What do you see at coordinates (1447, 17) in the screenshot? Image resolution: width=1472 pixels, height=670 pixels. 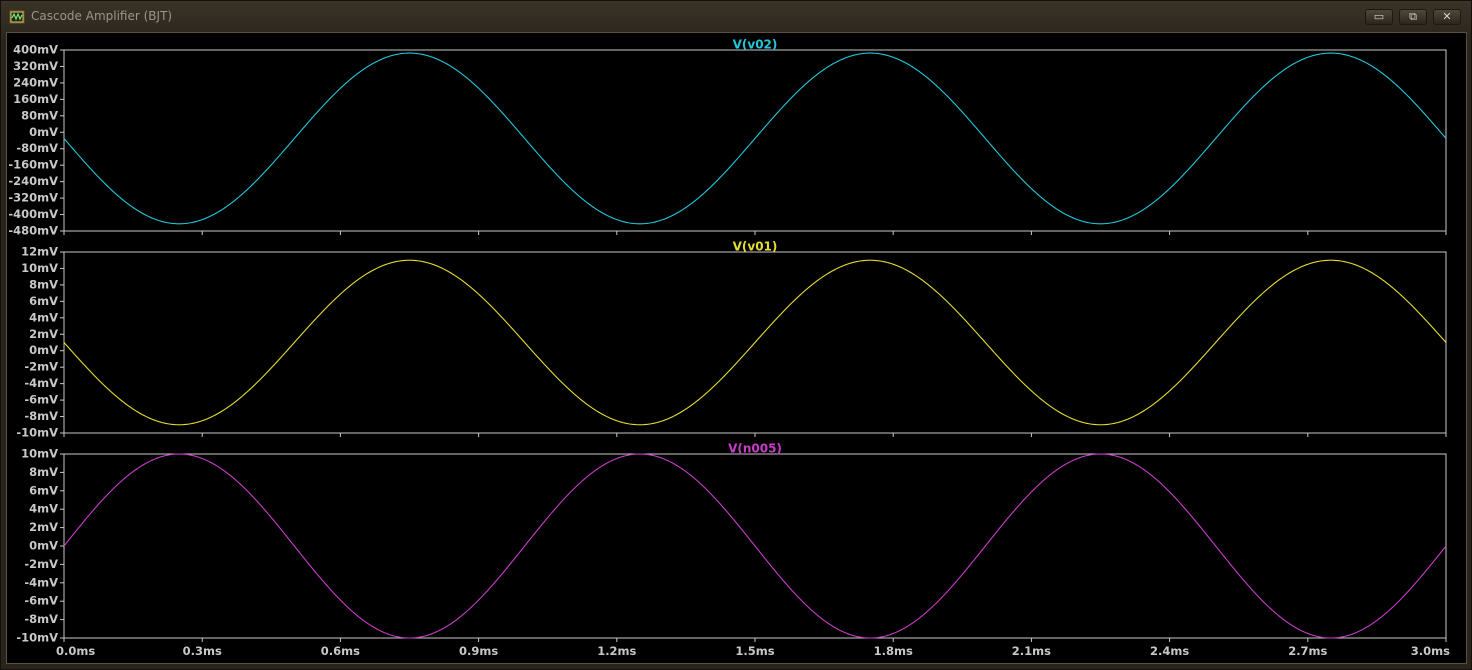 I see `close-button: ✕` at bounding box center [1447, 17].